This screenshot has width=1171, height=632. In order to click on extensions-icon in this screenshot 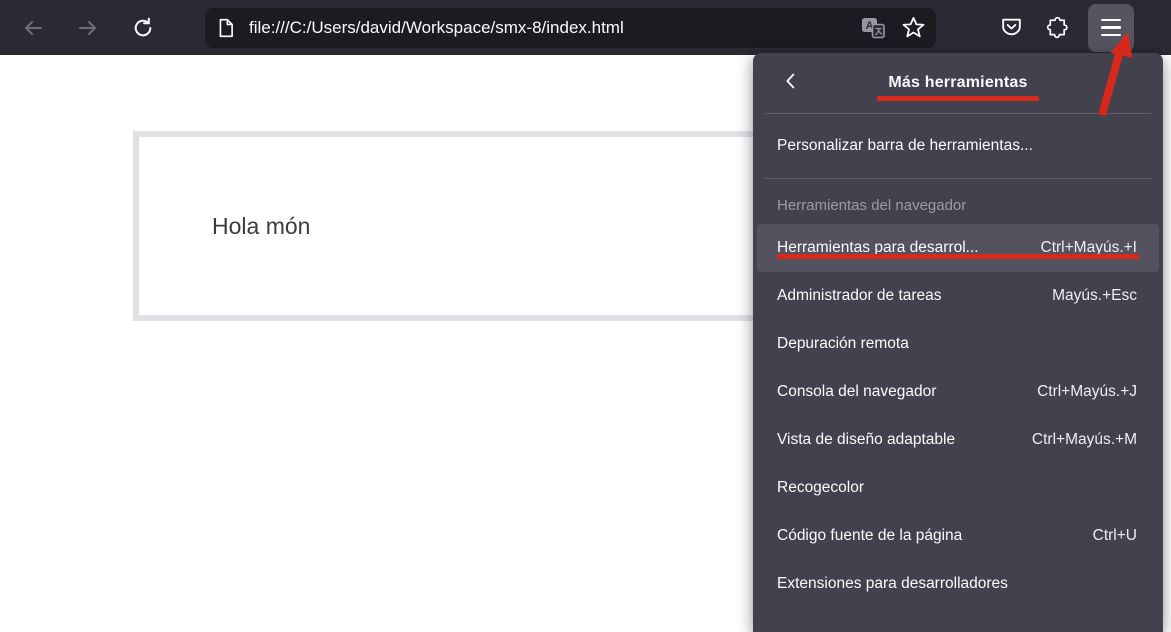, I will do `click(1057, 27)`.